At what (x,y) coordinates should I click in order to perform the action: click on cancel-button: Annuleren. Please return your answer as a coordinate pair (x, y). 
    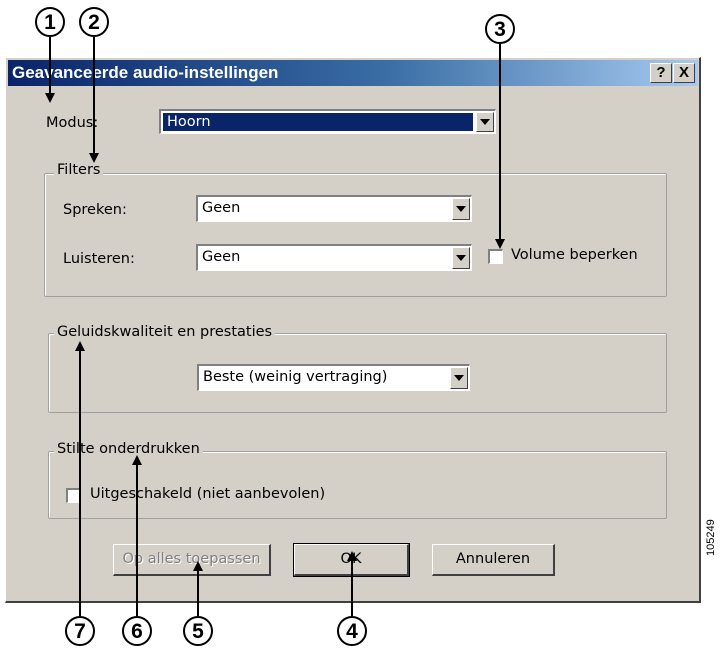
    Looking at the image, I should click on (493, 560).